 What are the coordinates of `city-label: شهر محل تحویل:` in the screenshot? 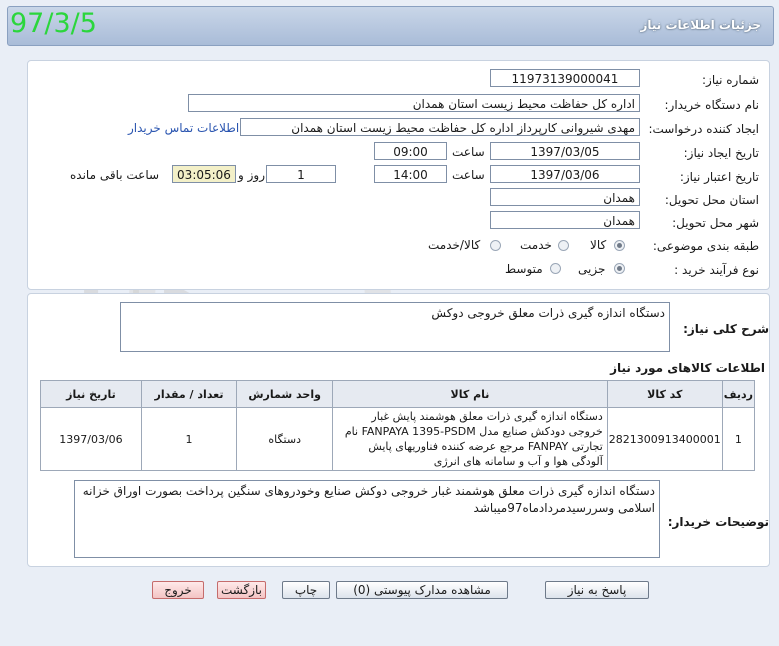 It's located at (715, 223).